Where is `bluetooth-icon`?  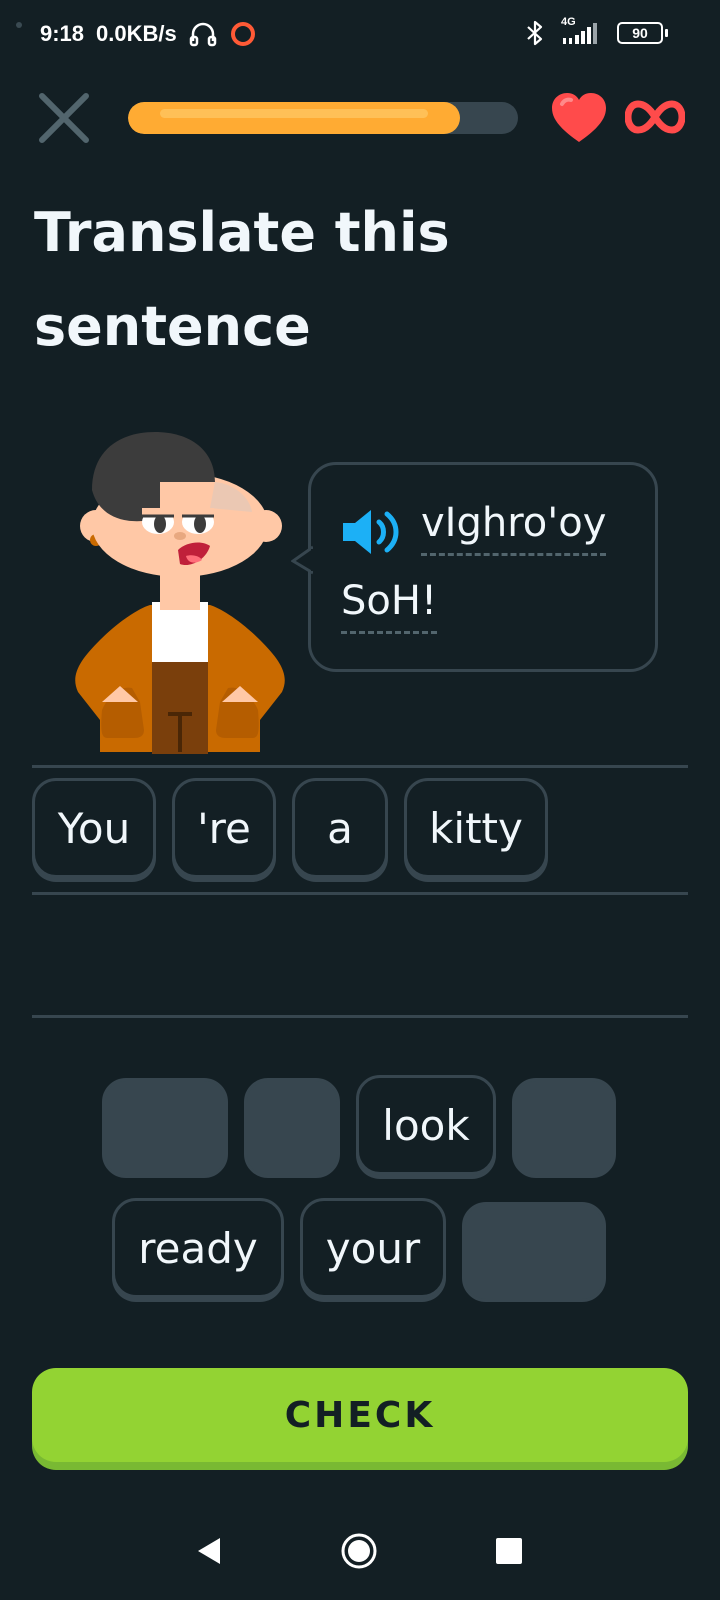 bluetooth-icon is located at coordinates (535, 33).